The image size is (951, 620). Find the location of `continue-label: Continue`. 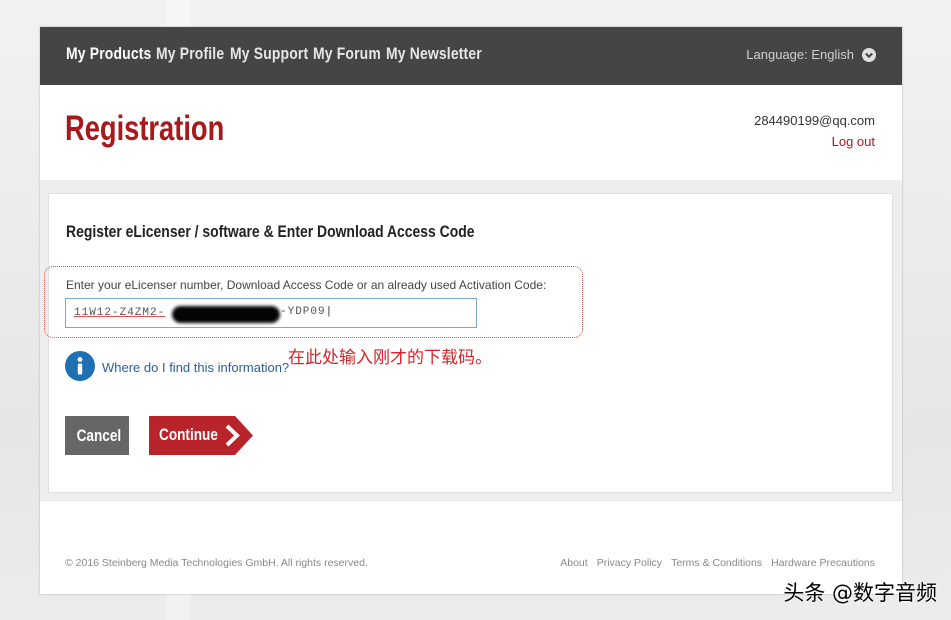

continue-label: Continue is located at coordinates (188, 434).